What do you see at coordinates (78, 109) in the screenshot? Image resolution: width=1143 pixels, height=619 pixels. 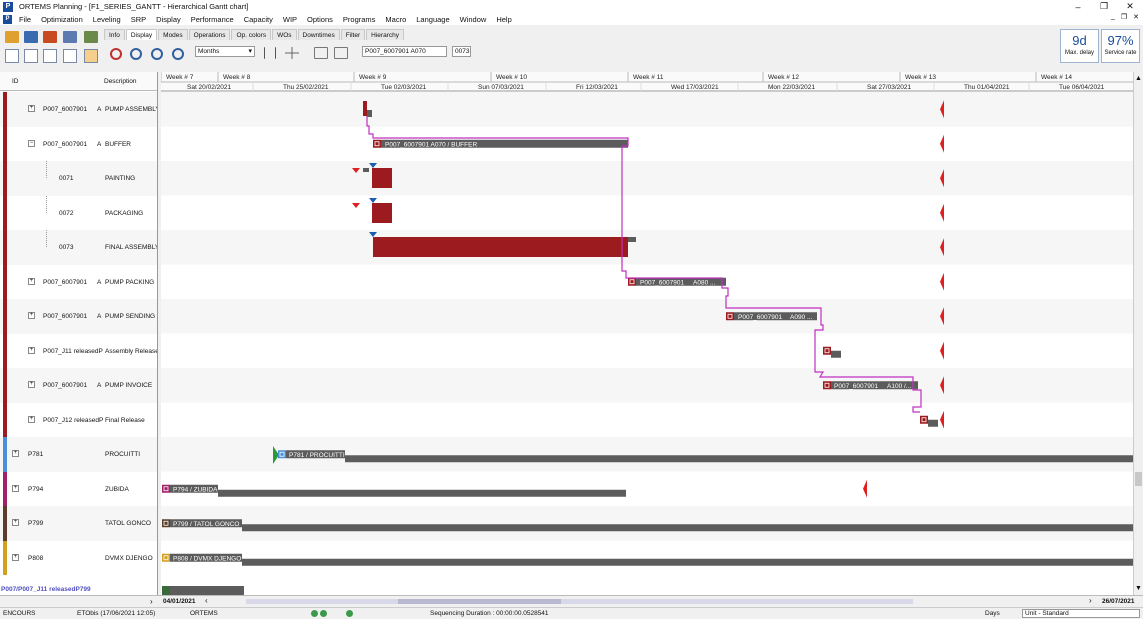 I see `table-row: + P007_6007901 A PUMP ASSEMBLY` at bounding box center [78, 109].